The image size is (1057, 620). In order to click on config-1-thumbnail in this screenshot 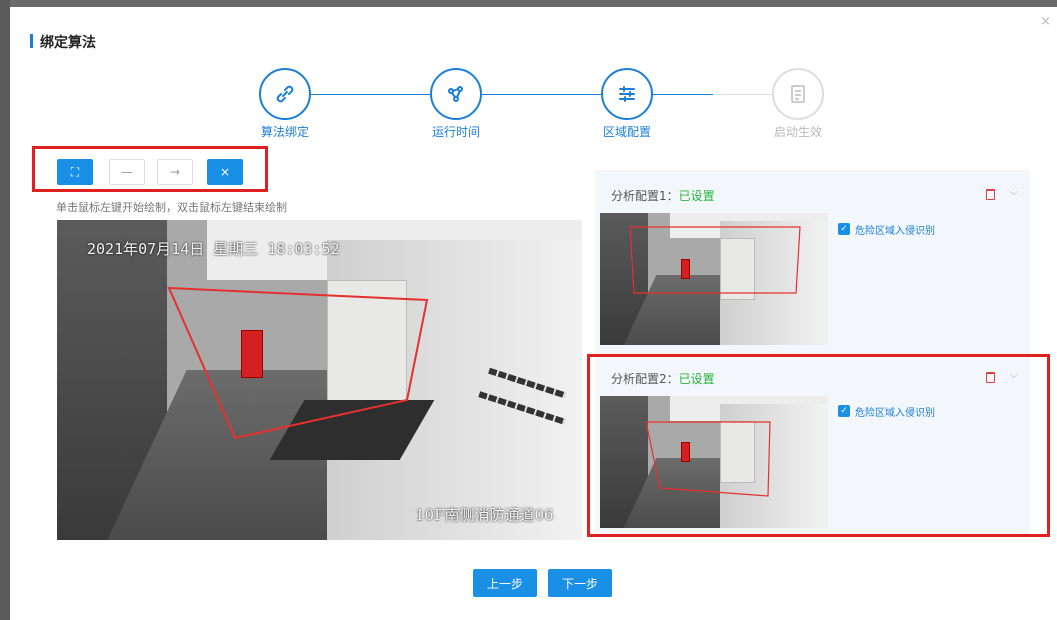, I will do `click(714, 279)`.